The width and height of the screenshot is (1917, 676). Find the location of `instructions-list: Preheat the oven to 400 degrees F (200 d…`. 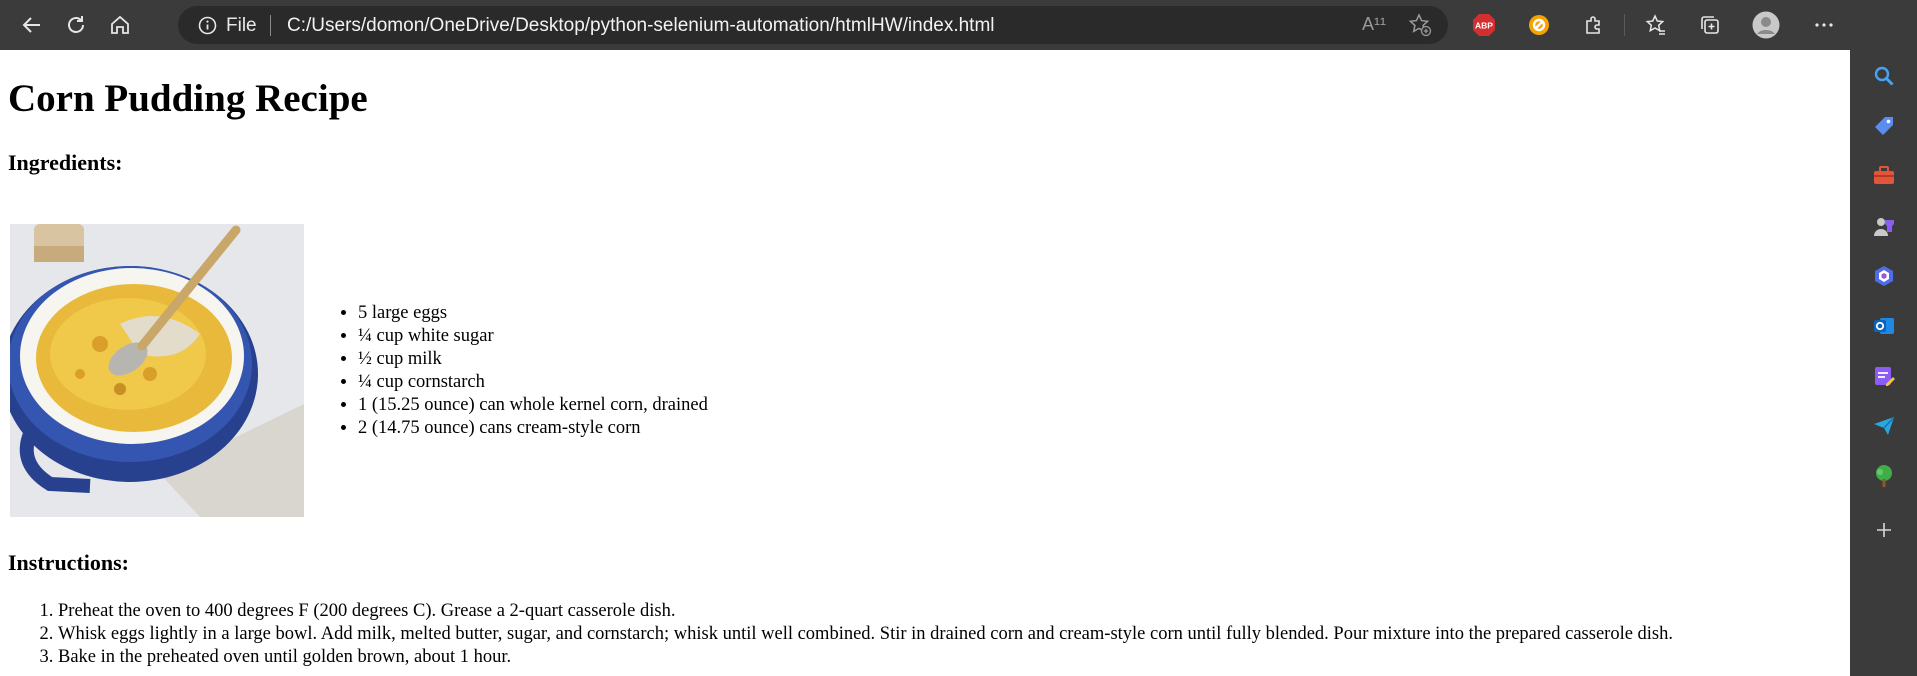

instructions-list: Preheat the oven to 400 degrees F (200 d… is located at coordinates (853, 634).